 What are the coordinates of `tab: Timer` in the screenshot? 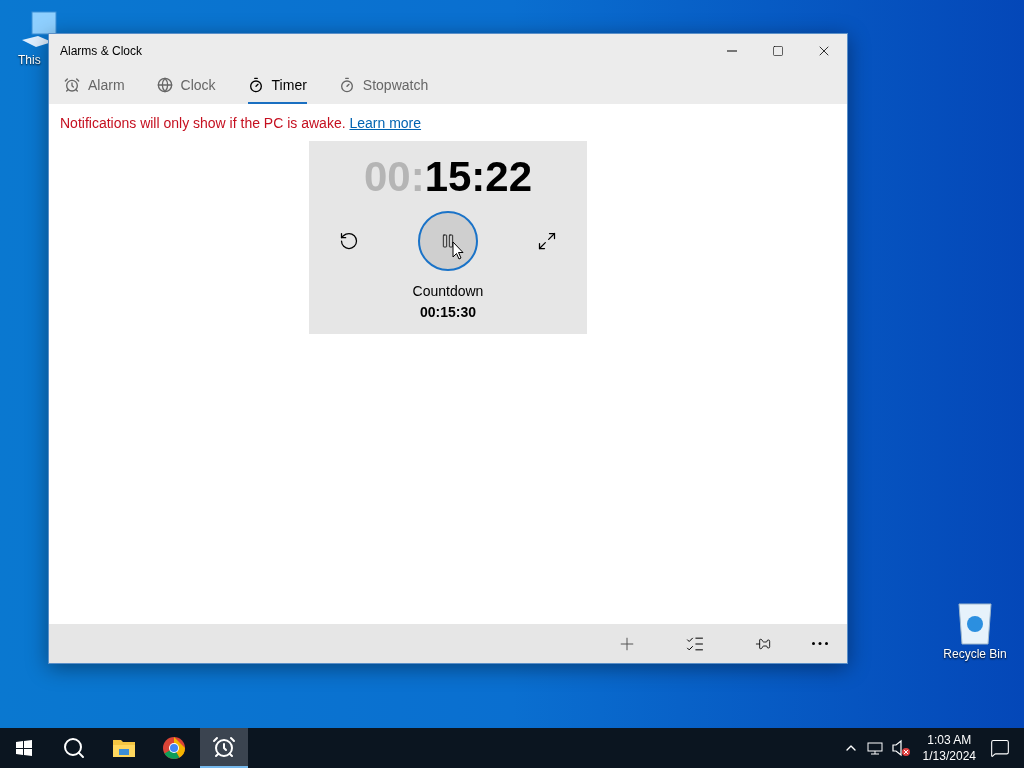 It's located at (277, 86).